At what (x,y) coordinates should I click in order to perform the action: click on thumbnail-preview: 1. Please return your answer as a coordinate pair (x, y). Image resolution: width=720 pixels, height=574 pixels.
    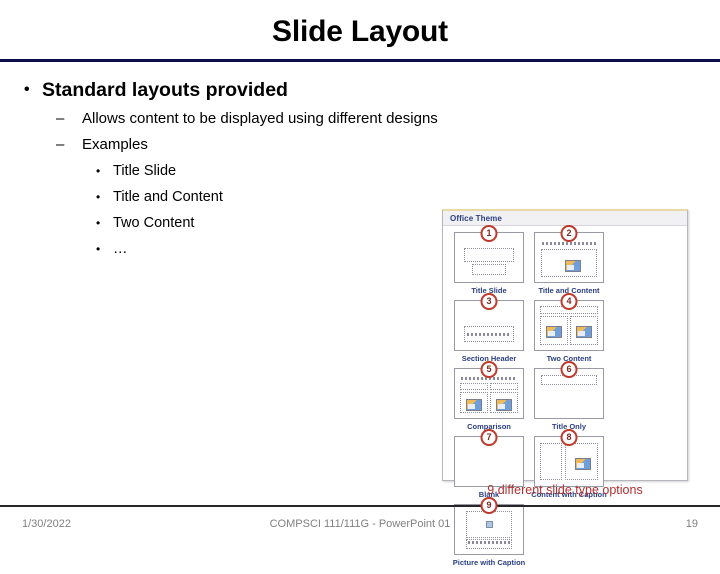
    Looking at the image, I should click on (489, 254).